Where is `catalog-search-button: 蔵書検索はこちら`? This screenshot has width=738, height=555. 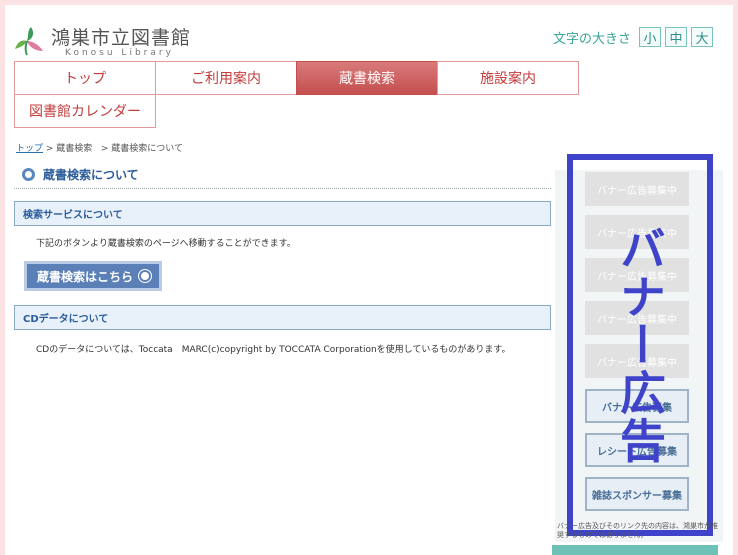
catalog-search-button: 蔵書検索はこちら is located at coordinates (93, 276).